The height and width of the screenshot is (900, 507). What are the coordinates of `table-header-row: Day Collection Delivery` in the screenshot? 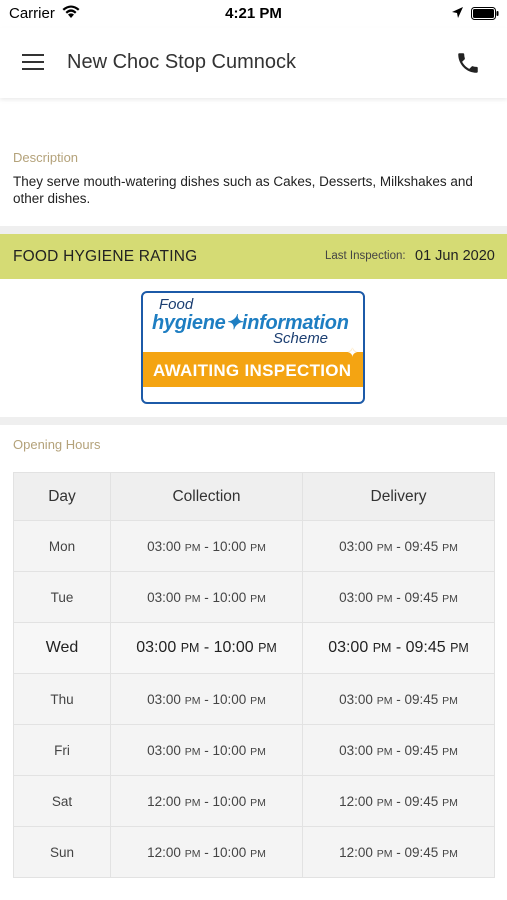 It's located at (254, 496).